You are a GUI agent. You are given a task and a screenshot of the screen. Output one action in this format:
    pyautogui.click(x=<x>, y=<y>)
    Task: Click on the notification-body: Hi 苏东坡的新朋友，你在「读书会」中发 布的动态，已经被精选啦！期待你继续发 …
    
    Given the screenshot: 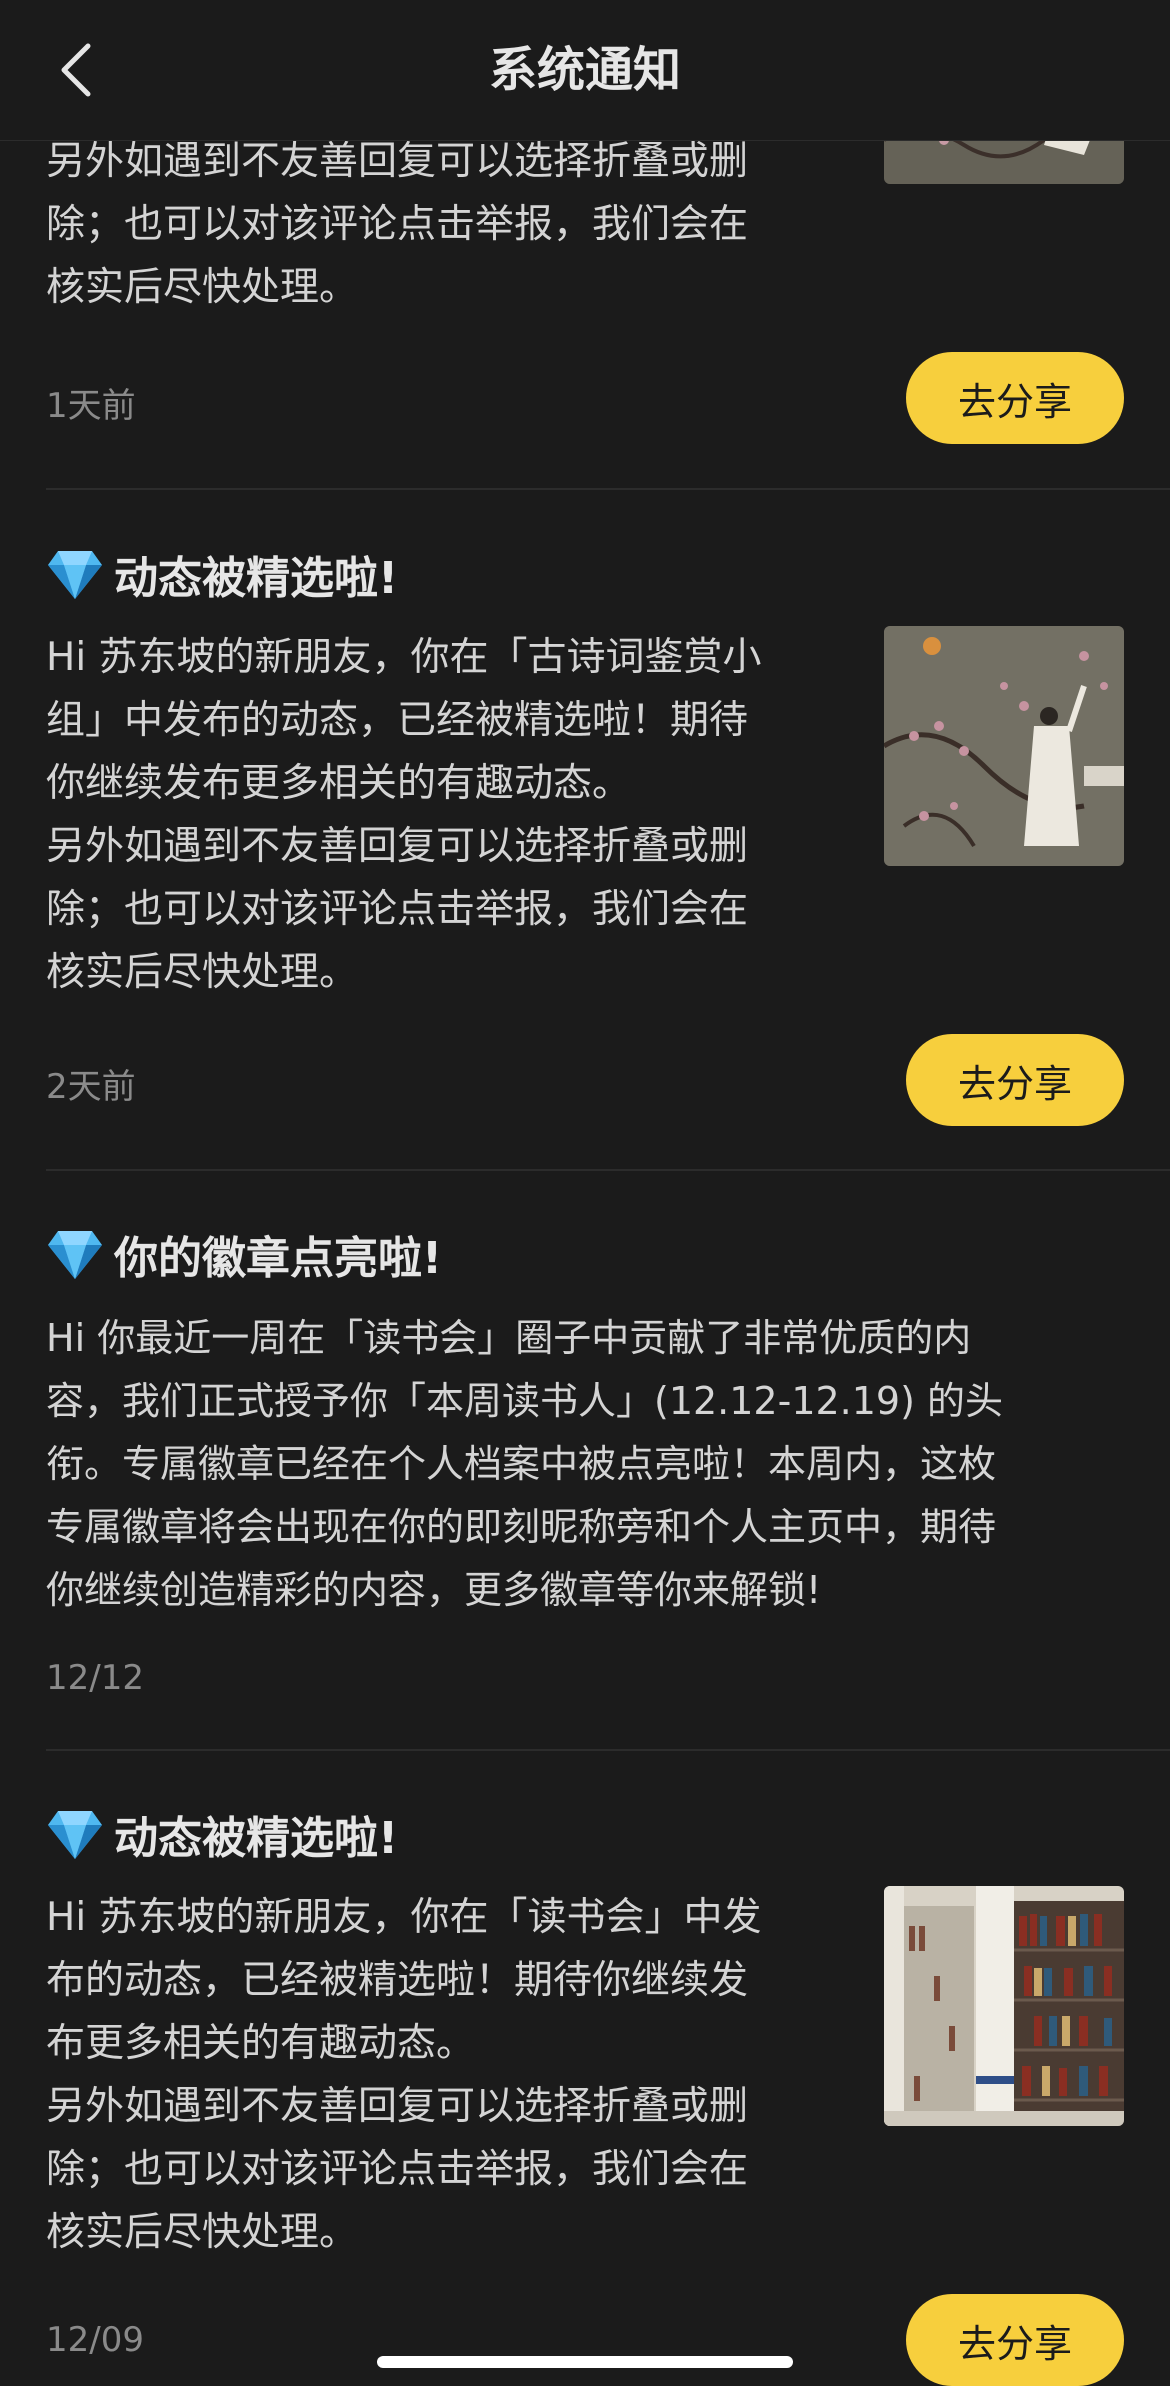 What is the action you would take?
    pyautogui.click(x=446, y=2075)
    